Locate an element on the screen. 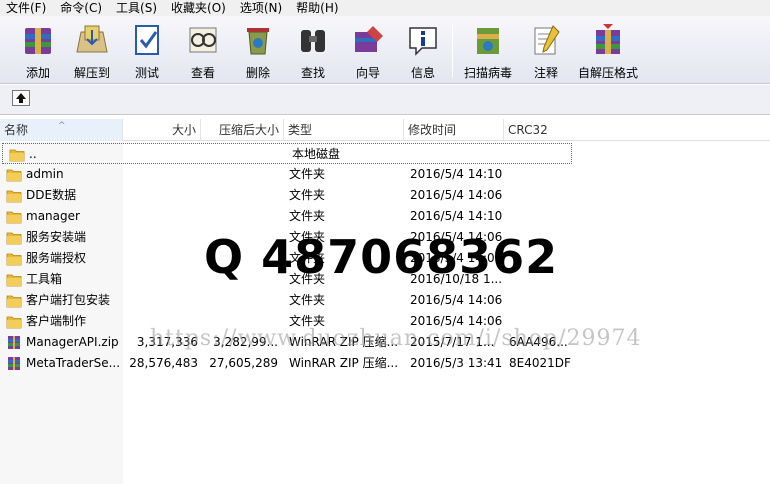 Image resolution: width=770 pixels, height=484 pixels. wizard-label: 向导 is located at coordinates (367, 73).